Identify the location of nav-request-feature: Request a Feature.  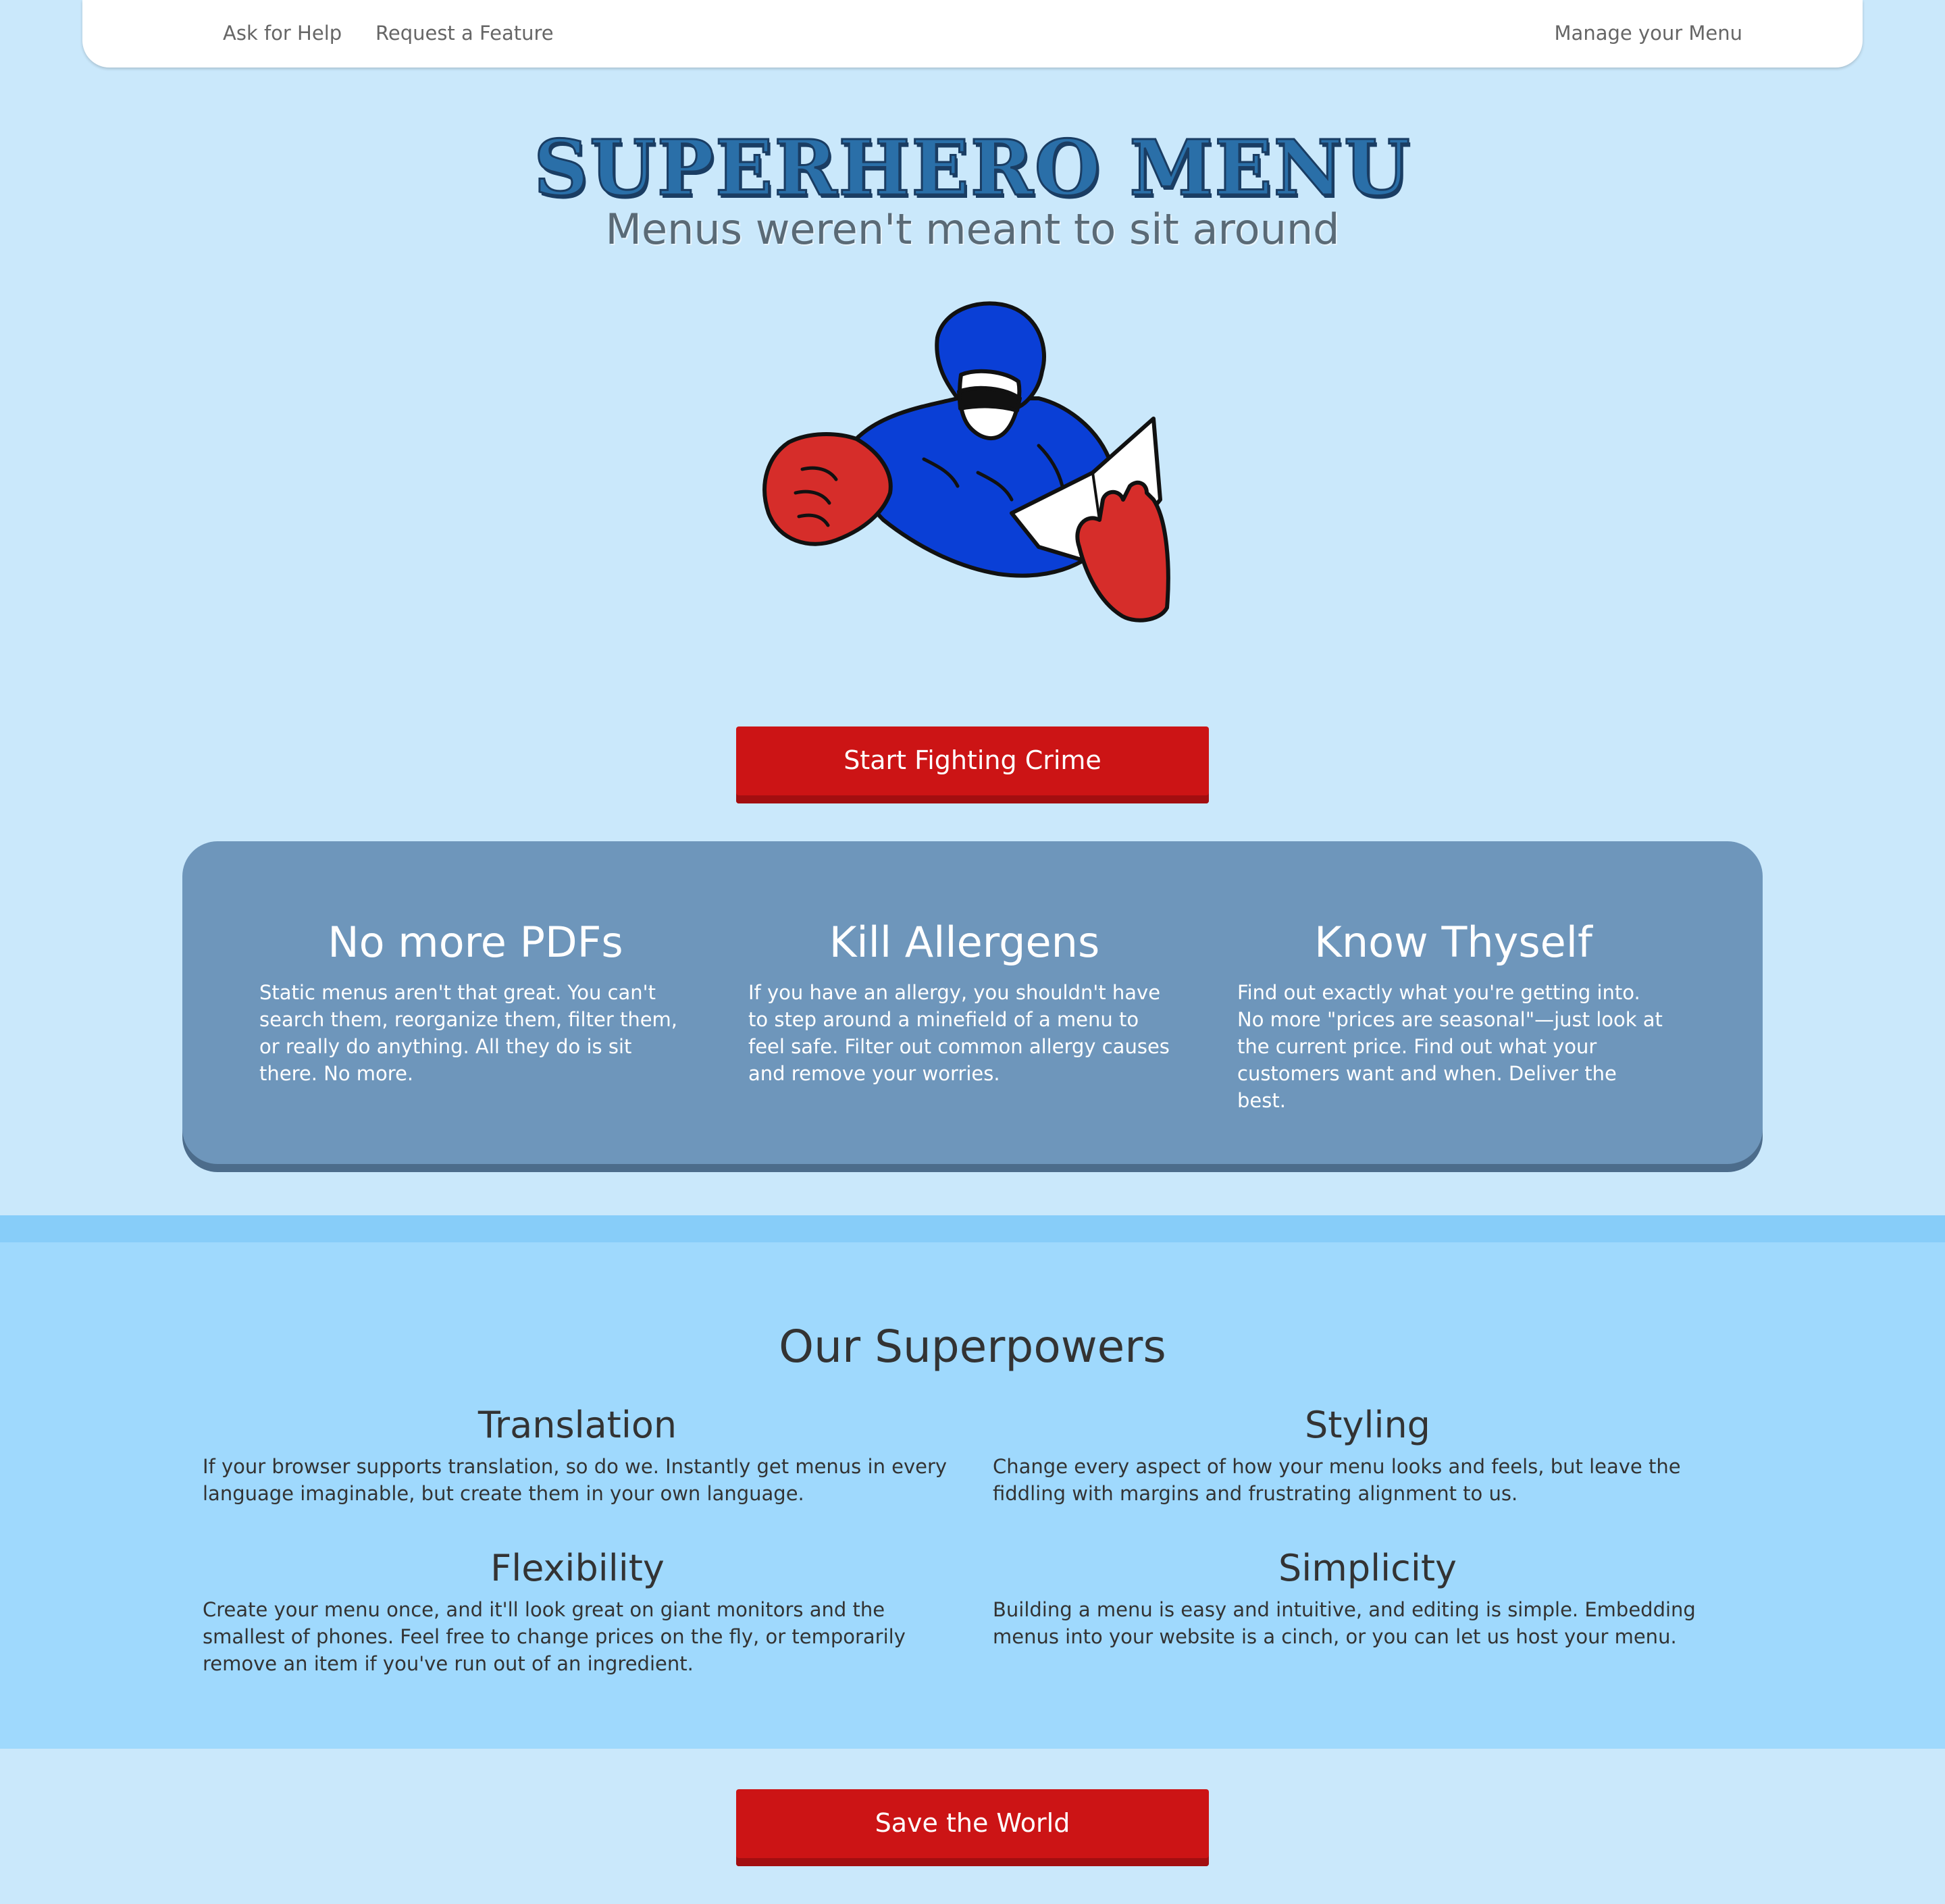
(464, 33).